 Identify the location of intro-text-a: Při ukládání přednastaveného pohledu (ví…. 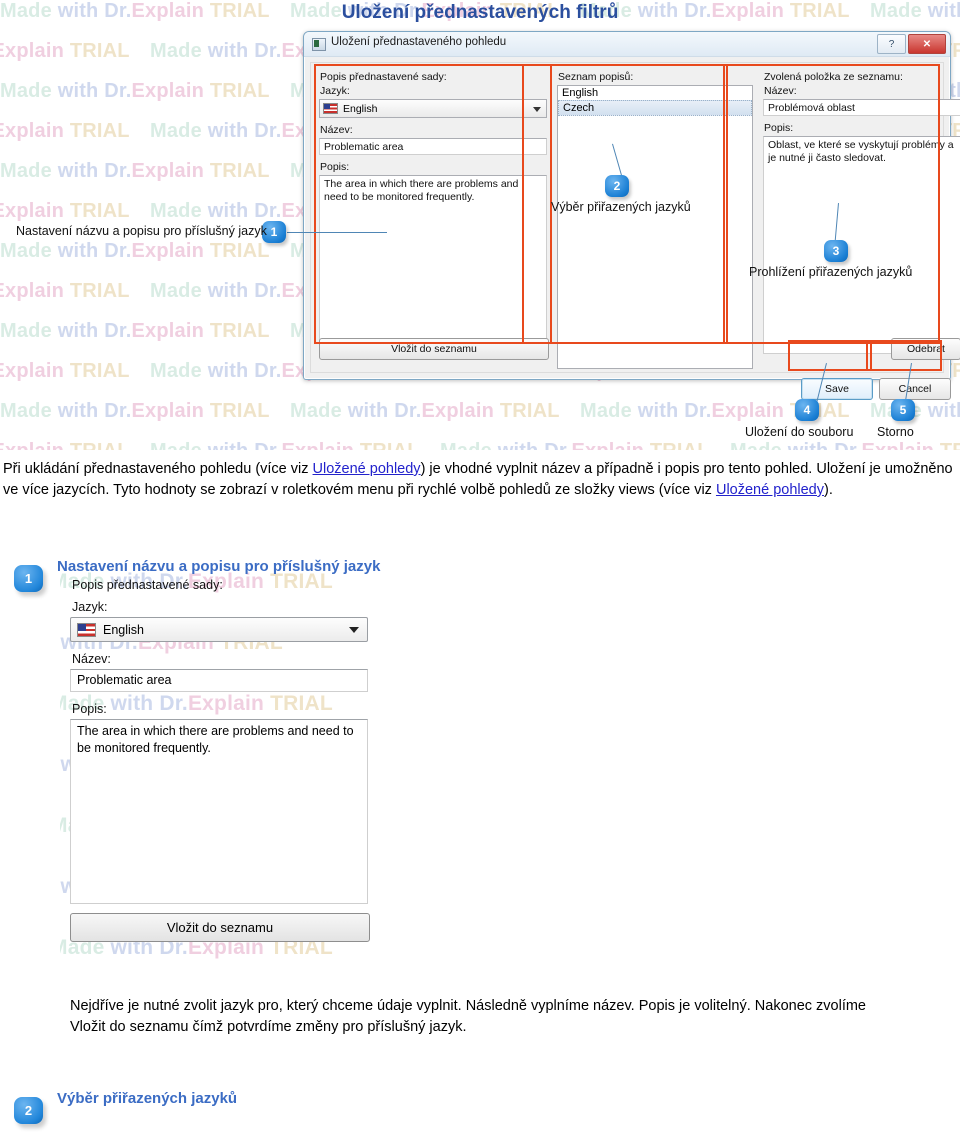
(158, 469).